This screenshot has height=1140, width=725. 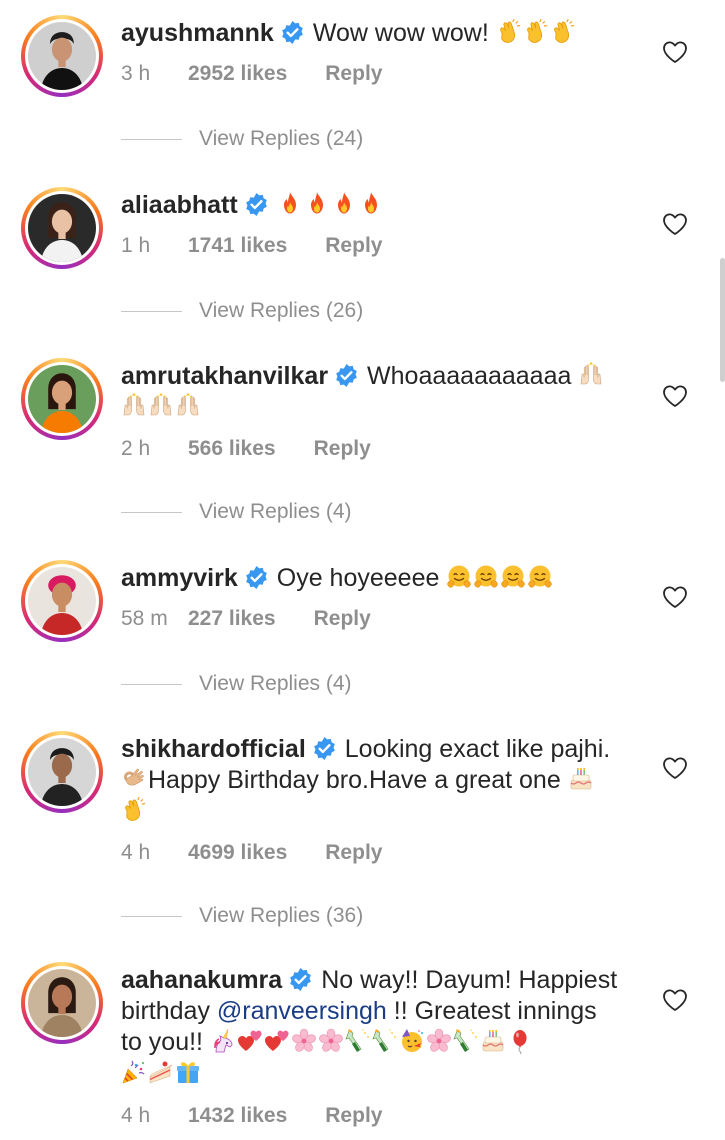 I want to click on likes-count: 1741 likes, so click(x=237, y=246).